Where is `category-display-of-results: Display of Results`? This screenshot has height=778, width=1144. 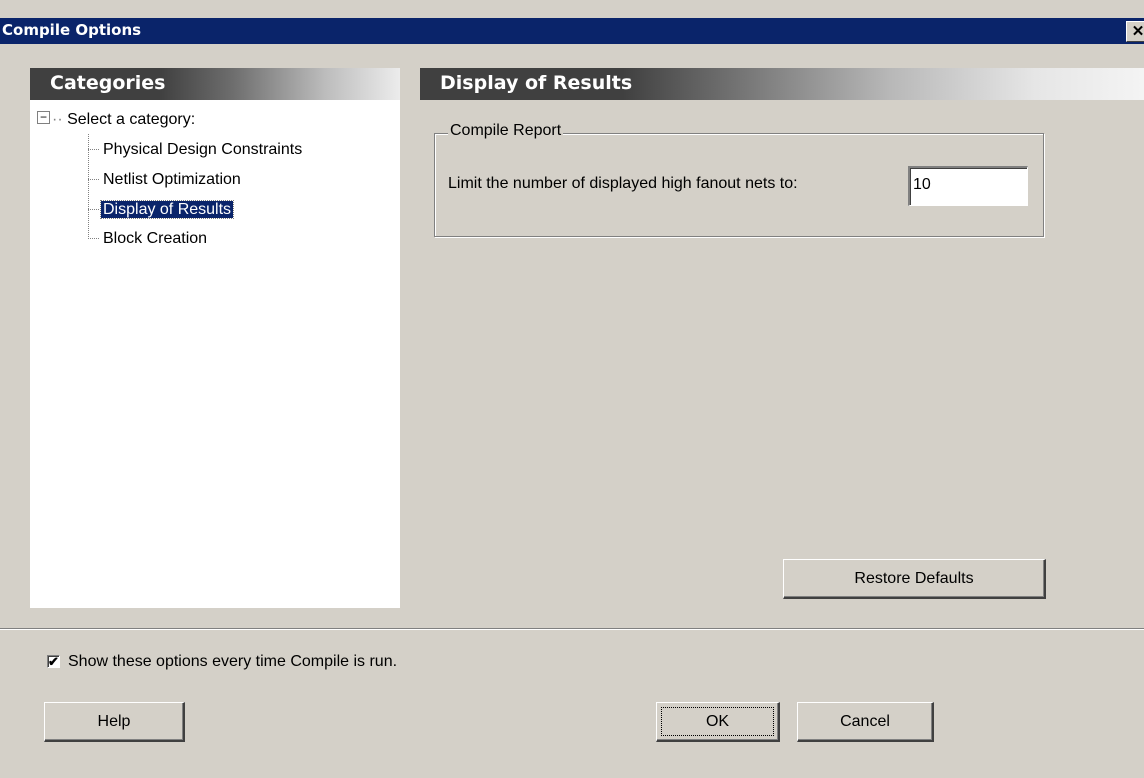
category-display-of-results: Display of Results is located at coordinates (161, 209).